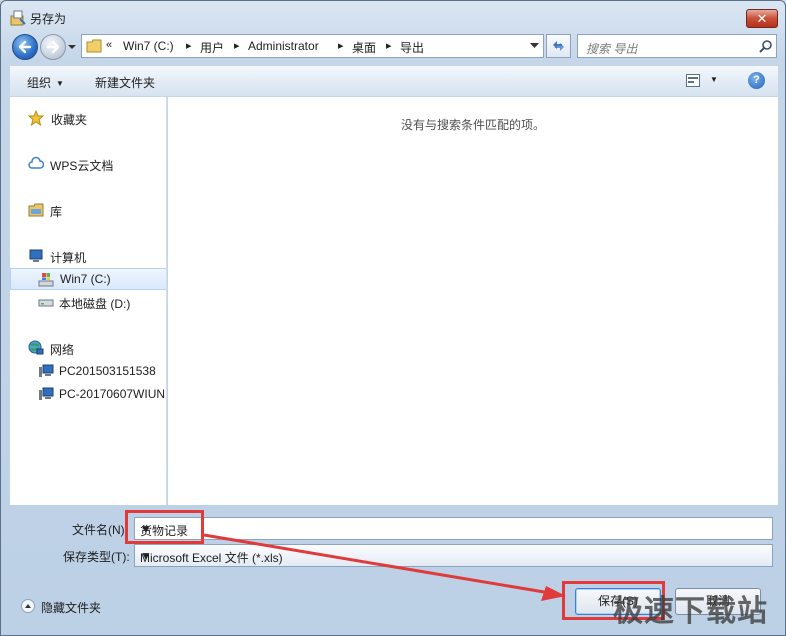 The height and width of the screenshot is (636, 786). What do you see at coordinates (762, 18) in the screenshot?
I see `close-button: ✕` at bounding box center [762, 18].